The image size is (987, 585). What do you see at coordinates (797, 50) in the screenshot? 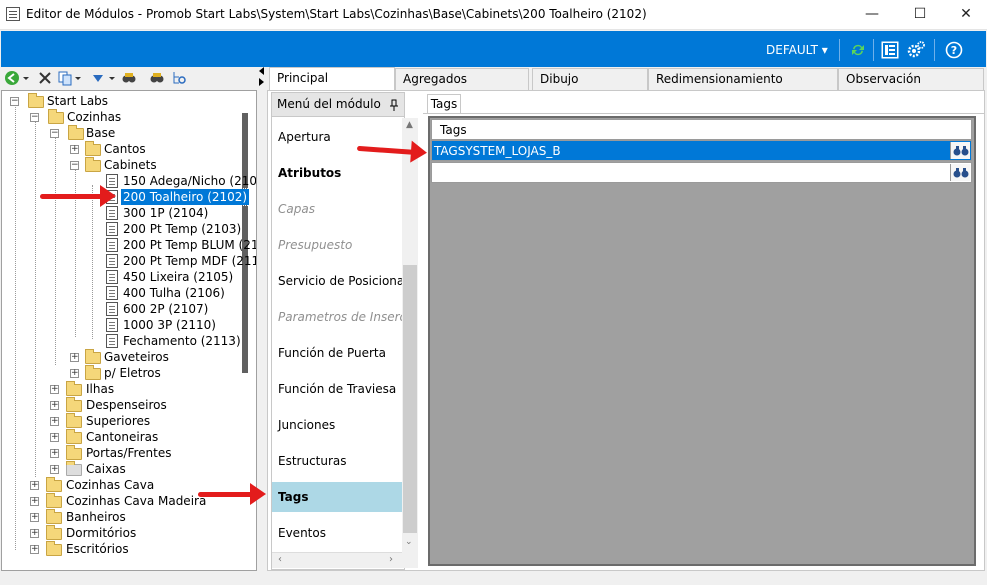
I see `default-dropdown: DEFAULT ▾` at bounding box center [797, 50].